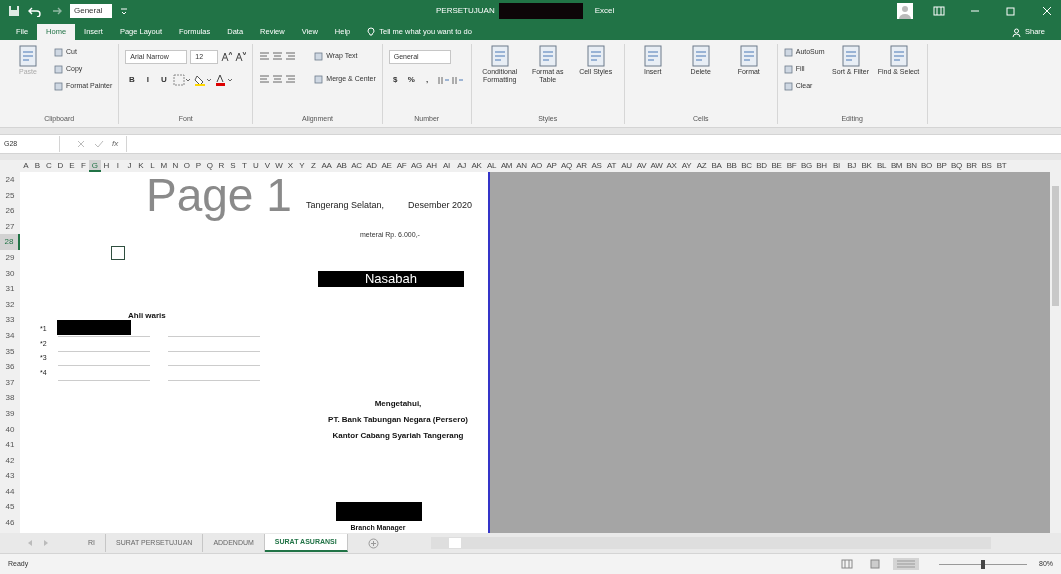  Describe the element at coordinates (851, 166) in the screenshot. I see `column-header: BJ` at that location.